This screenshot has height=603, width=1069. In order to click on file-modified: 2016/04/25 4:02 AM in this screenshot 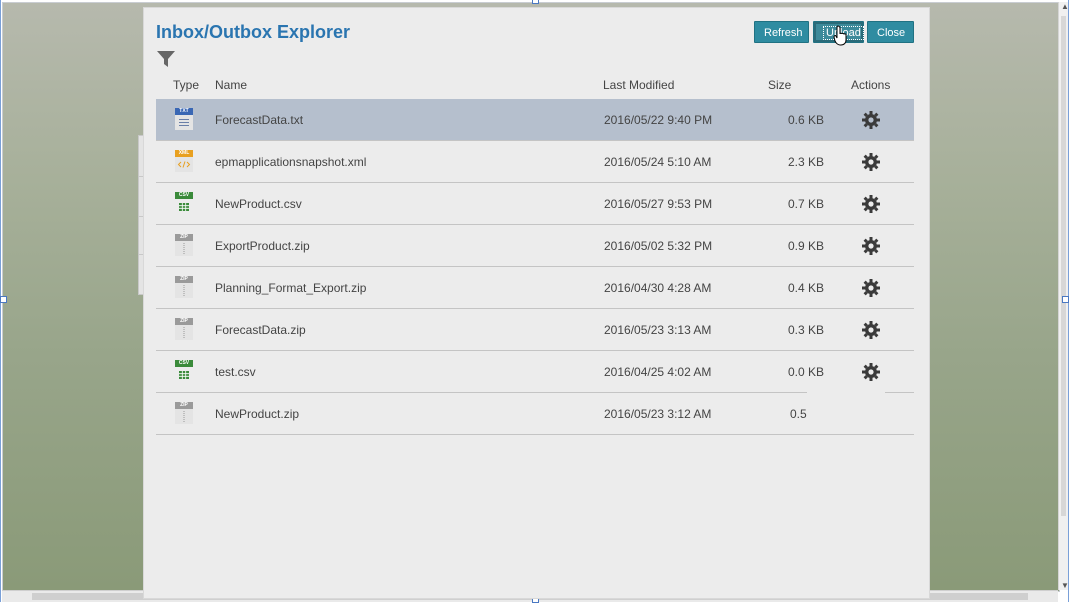, I will do `click(658, 372)`.